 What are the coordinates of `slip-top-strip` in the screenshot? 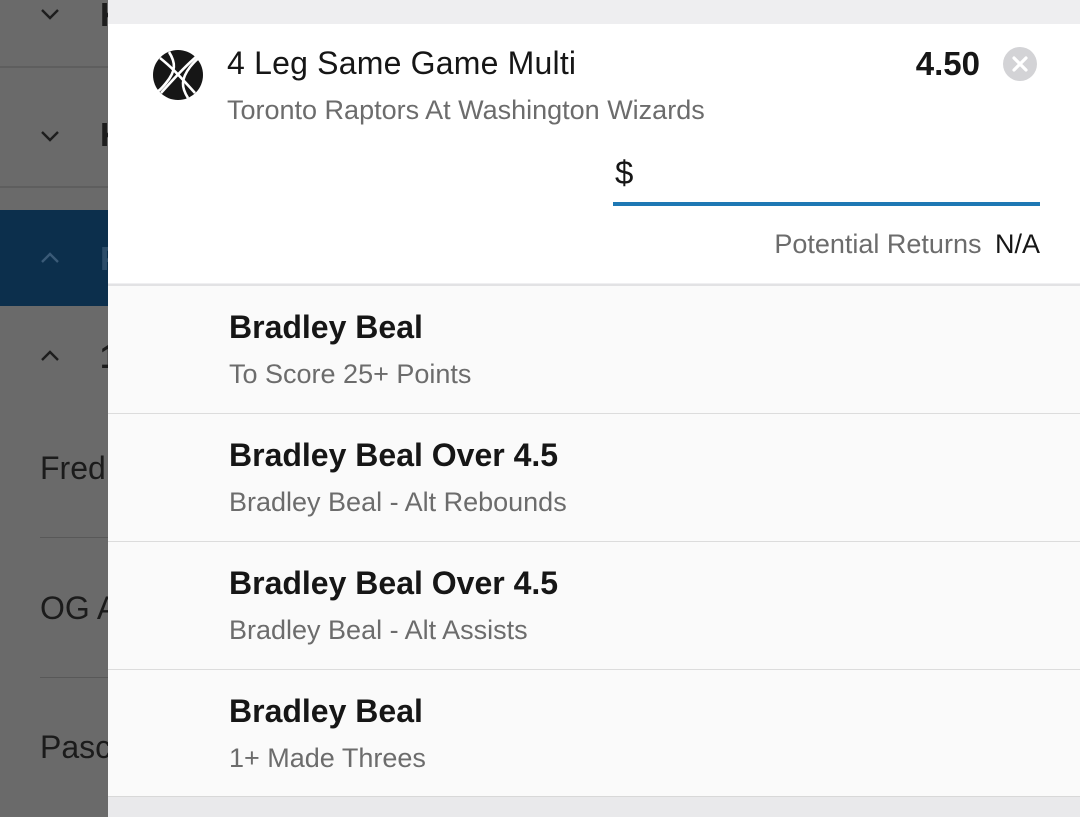 It's located at (594, 12).